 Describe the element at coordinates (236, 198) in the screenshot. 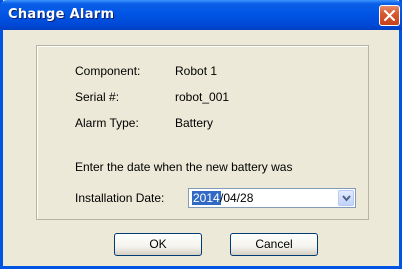

I see `date-month-day: /04/28` at that location.